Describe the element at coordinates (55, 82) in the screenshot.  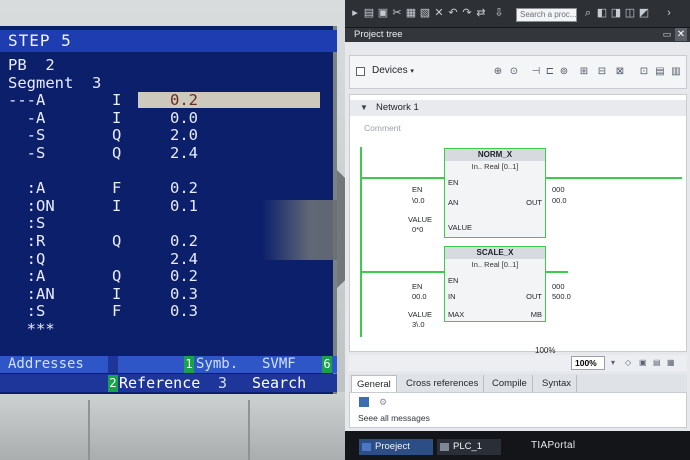
I see `instruction: Segment 3` at that location.